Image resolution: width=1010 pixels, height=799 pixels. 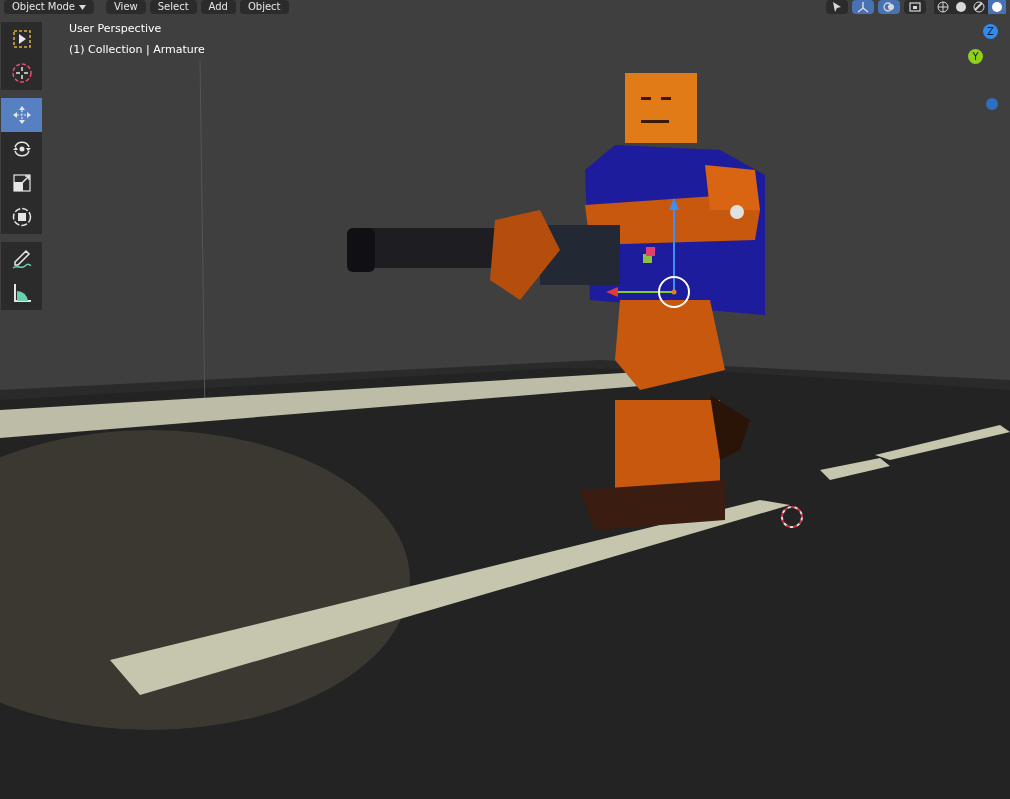 What do you see at coordinates (137, 49) in the screenshot?
I see `collection-label: (1) Collection | Armature` at bounding box center [137, 49].